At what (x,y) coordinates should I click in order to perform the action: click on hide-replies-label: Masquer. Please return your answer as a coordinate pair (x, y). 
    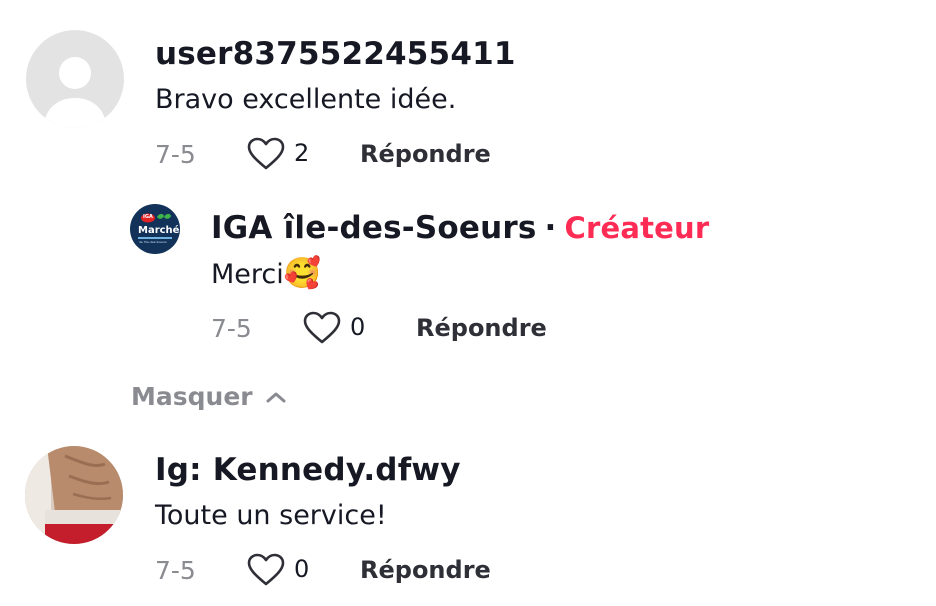
    Looking at the image, I should click on (192, 396).